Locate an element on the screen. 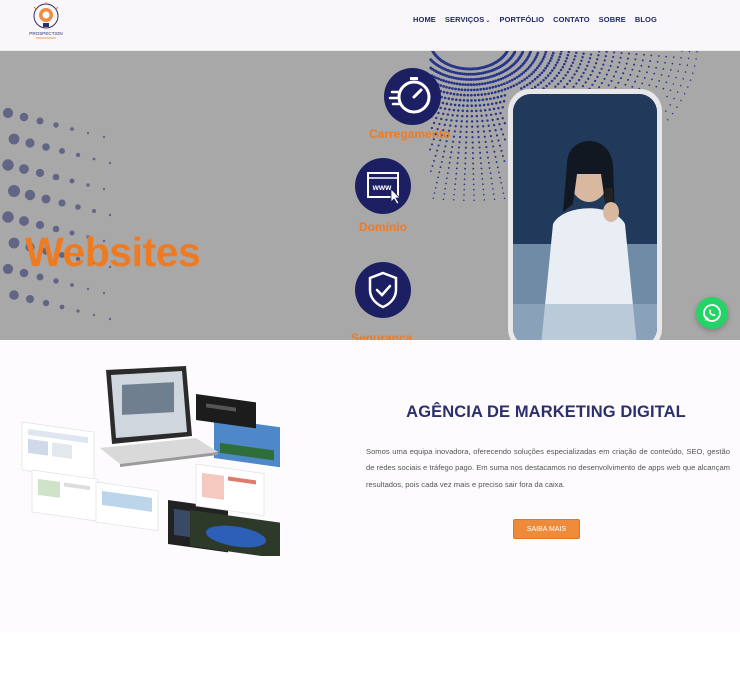 This screenshot has width=740, height=680. section-title: AGÊNCIA DE MARKETING DIGITAL is located at coordinates (546, 412).